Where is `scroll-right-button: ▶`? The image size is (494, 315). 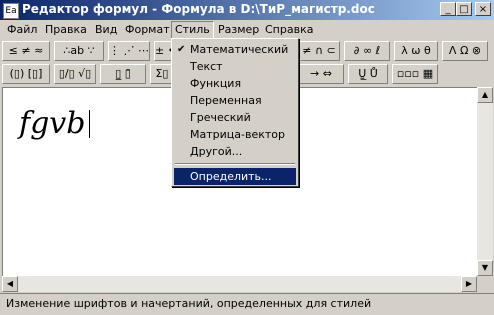 scroll-right-button: ▶ is located at coordinates (469, 284).